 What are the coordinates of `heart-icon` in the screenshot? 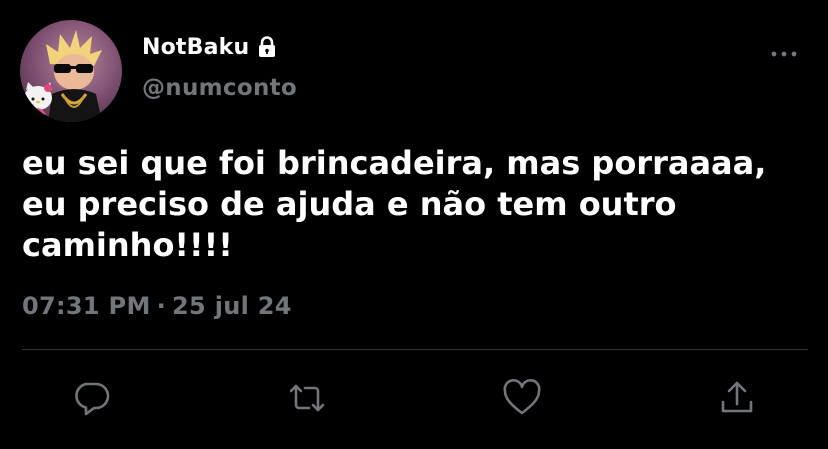 It's located at (522, 396).